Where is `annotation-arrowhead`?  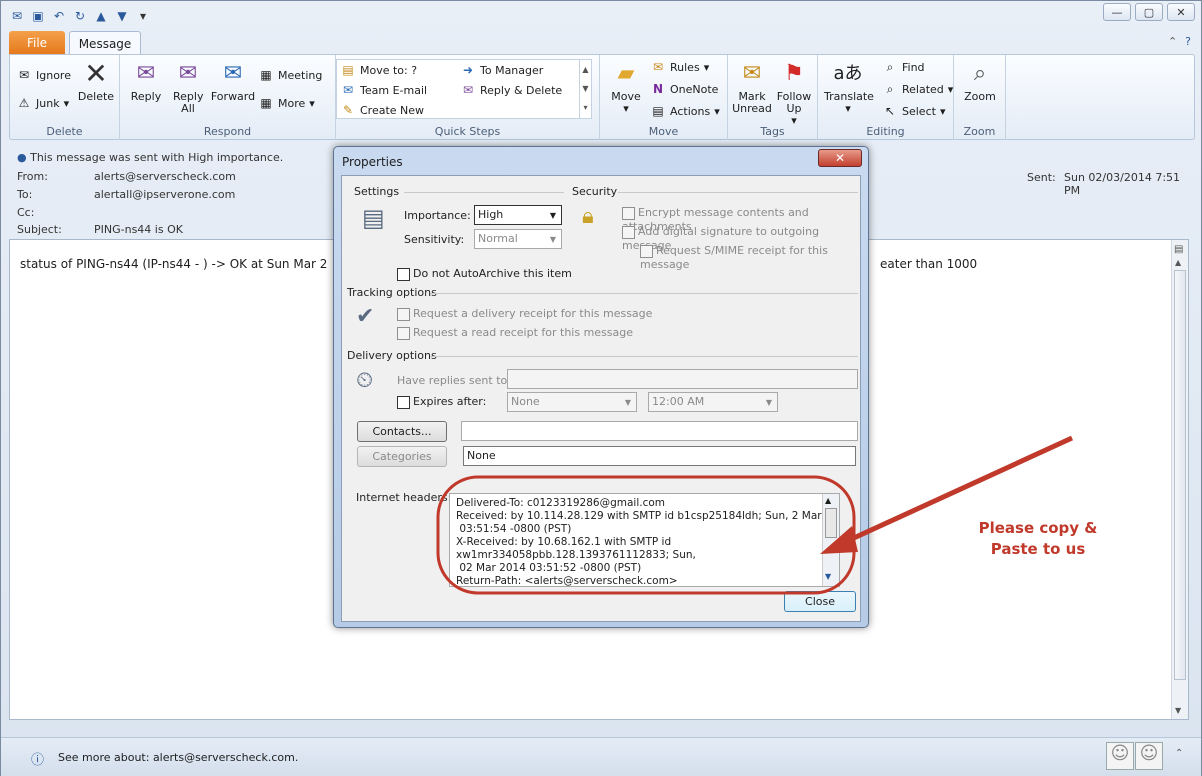 annotation-arrowhead is located at coordinates (839, 540).